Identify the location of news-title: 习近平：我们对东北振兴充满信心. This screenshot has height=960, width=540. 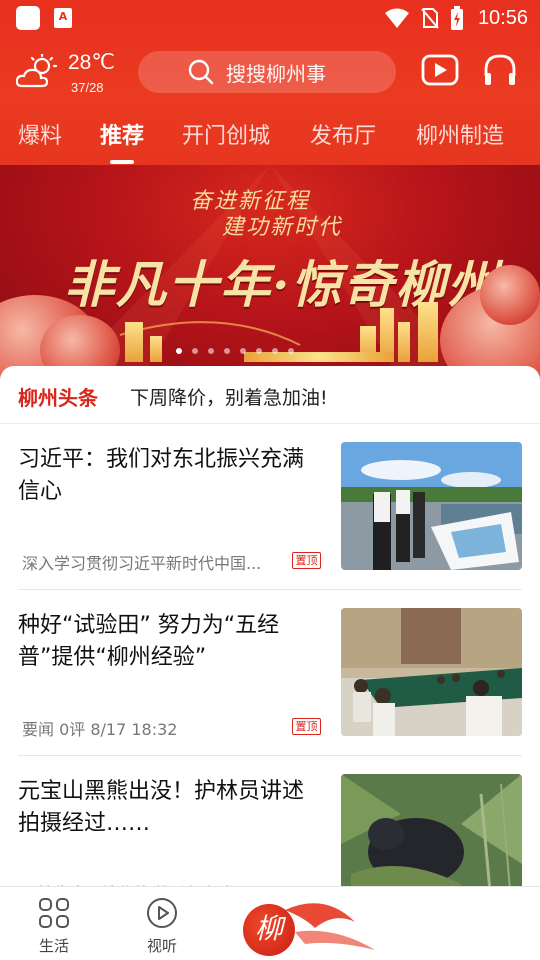
(168, 476).